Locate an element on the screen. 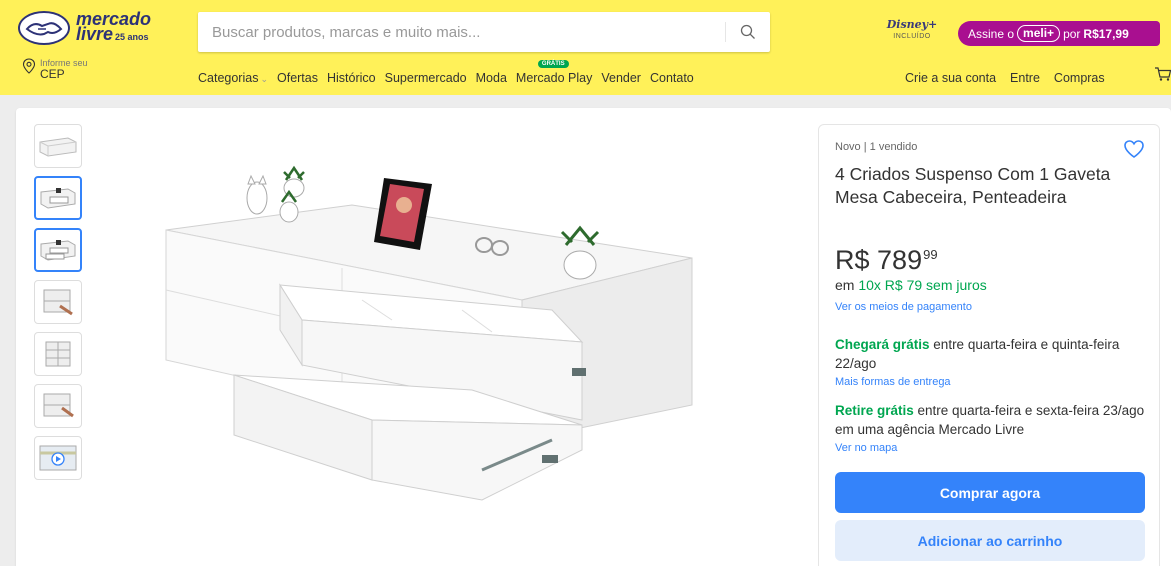  map-link: Ver no mapa is located at coordinates (866, 448).